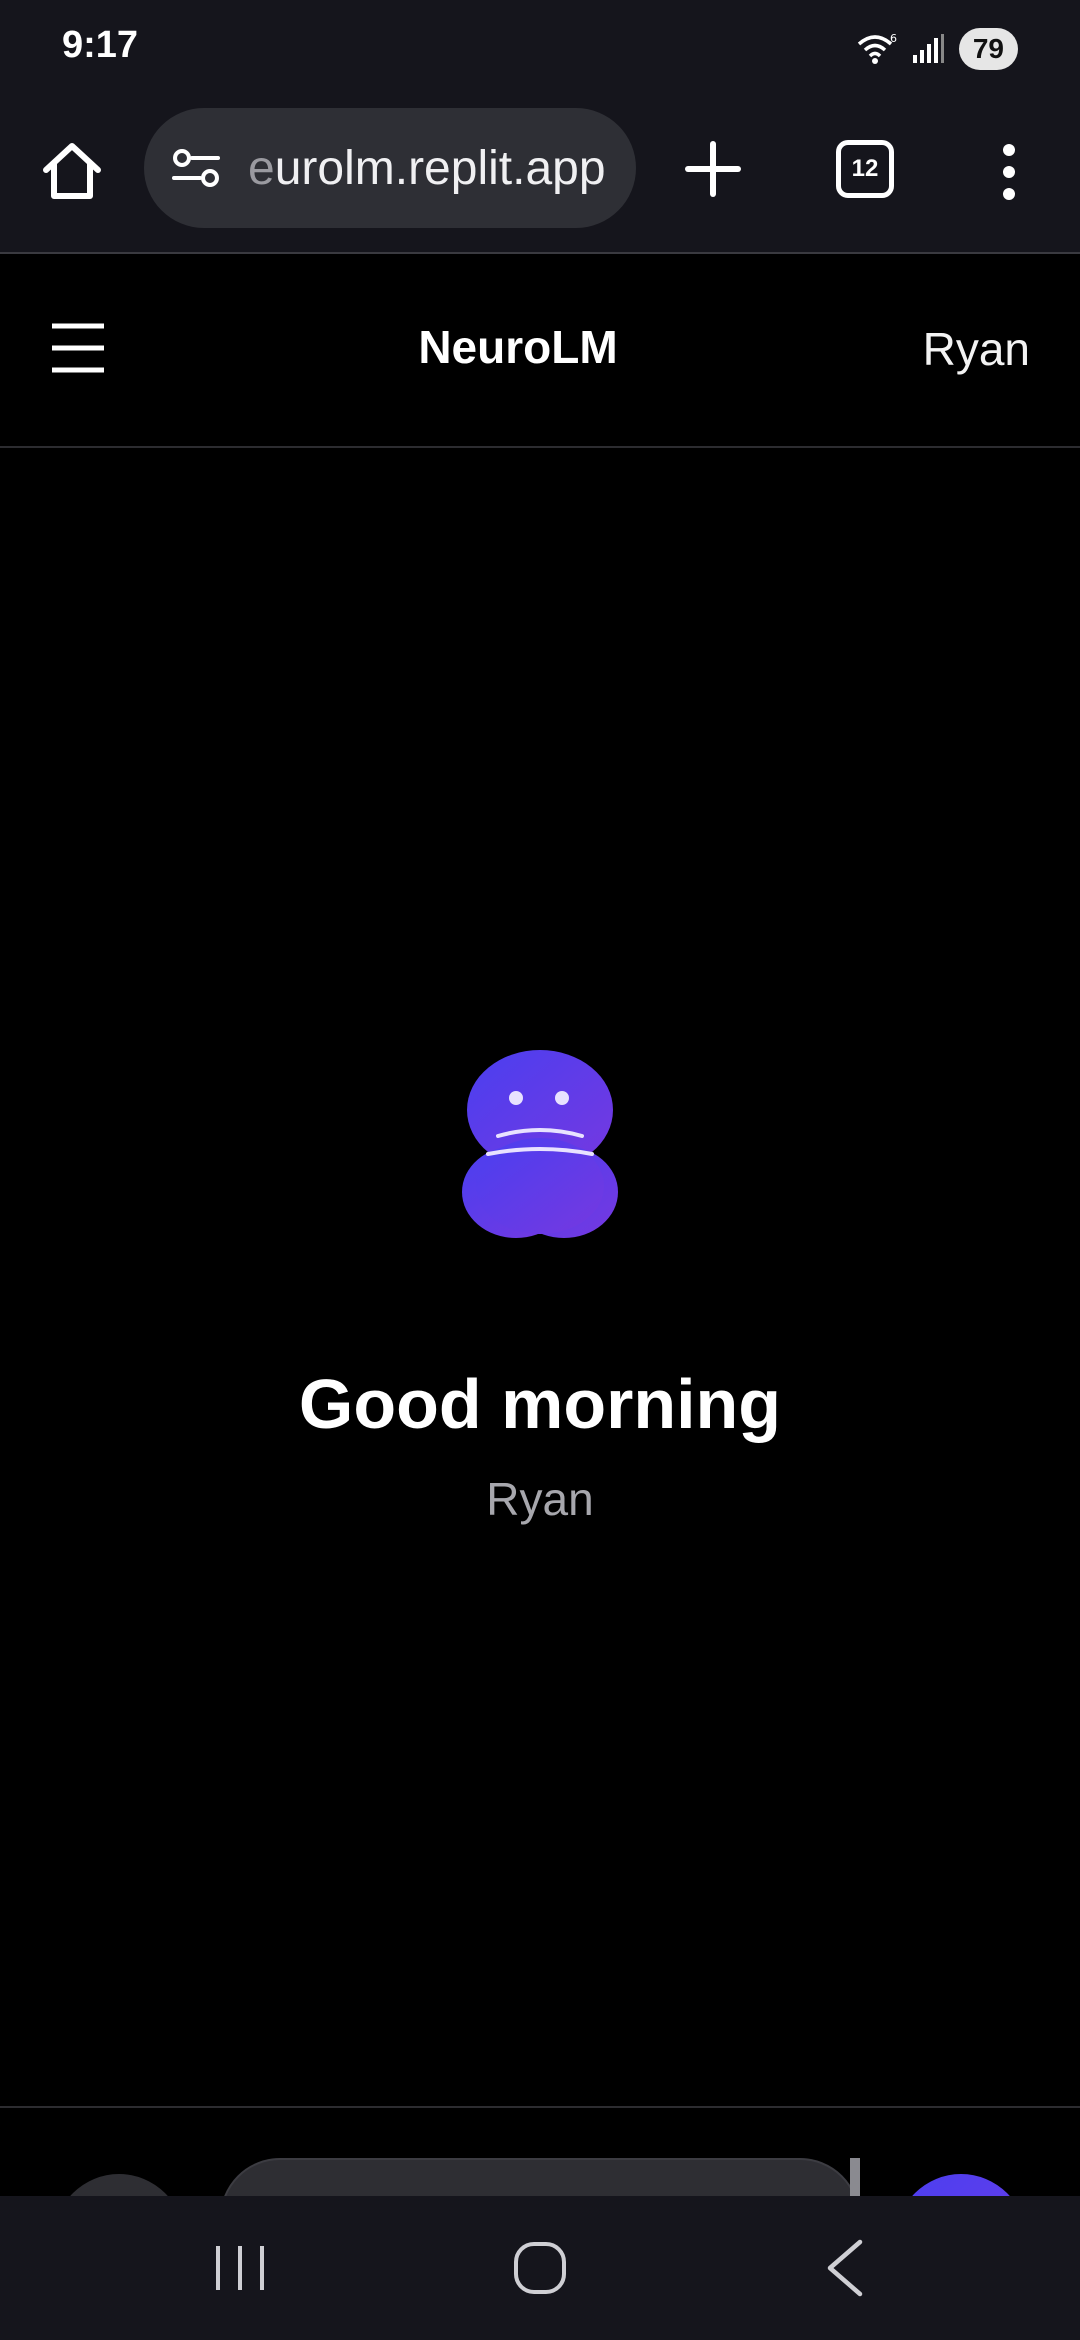 The height and width of the screenshot is (2340, 1080). I want to click on browser-toolbar: eurolm.replit.app 12, so click(540, 177).